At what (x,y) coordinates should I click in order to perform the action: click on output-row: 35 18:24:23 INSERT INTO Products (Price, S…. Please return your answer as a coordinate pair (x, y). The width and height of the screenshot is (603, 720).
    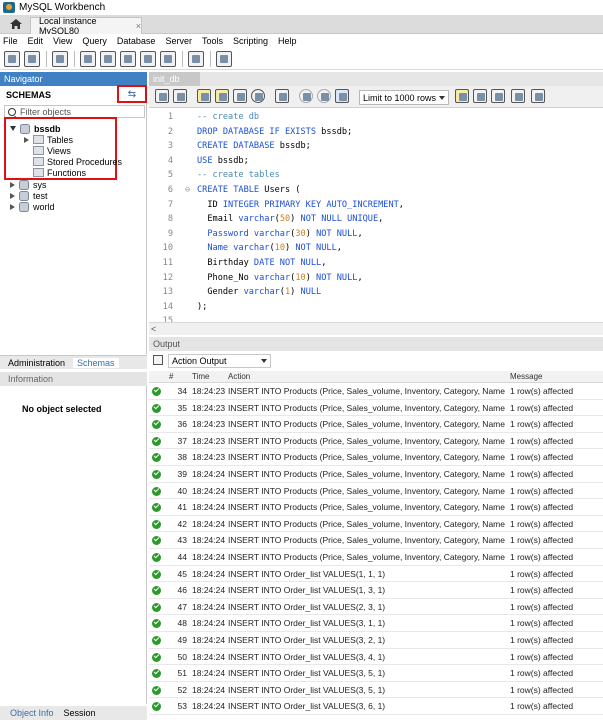
    Looking at the image, I should click on (376, 408).